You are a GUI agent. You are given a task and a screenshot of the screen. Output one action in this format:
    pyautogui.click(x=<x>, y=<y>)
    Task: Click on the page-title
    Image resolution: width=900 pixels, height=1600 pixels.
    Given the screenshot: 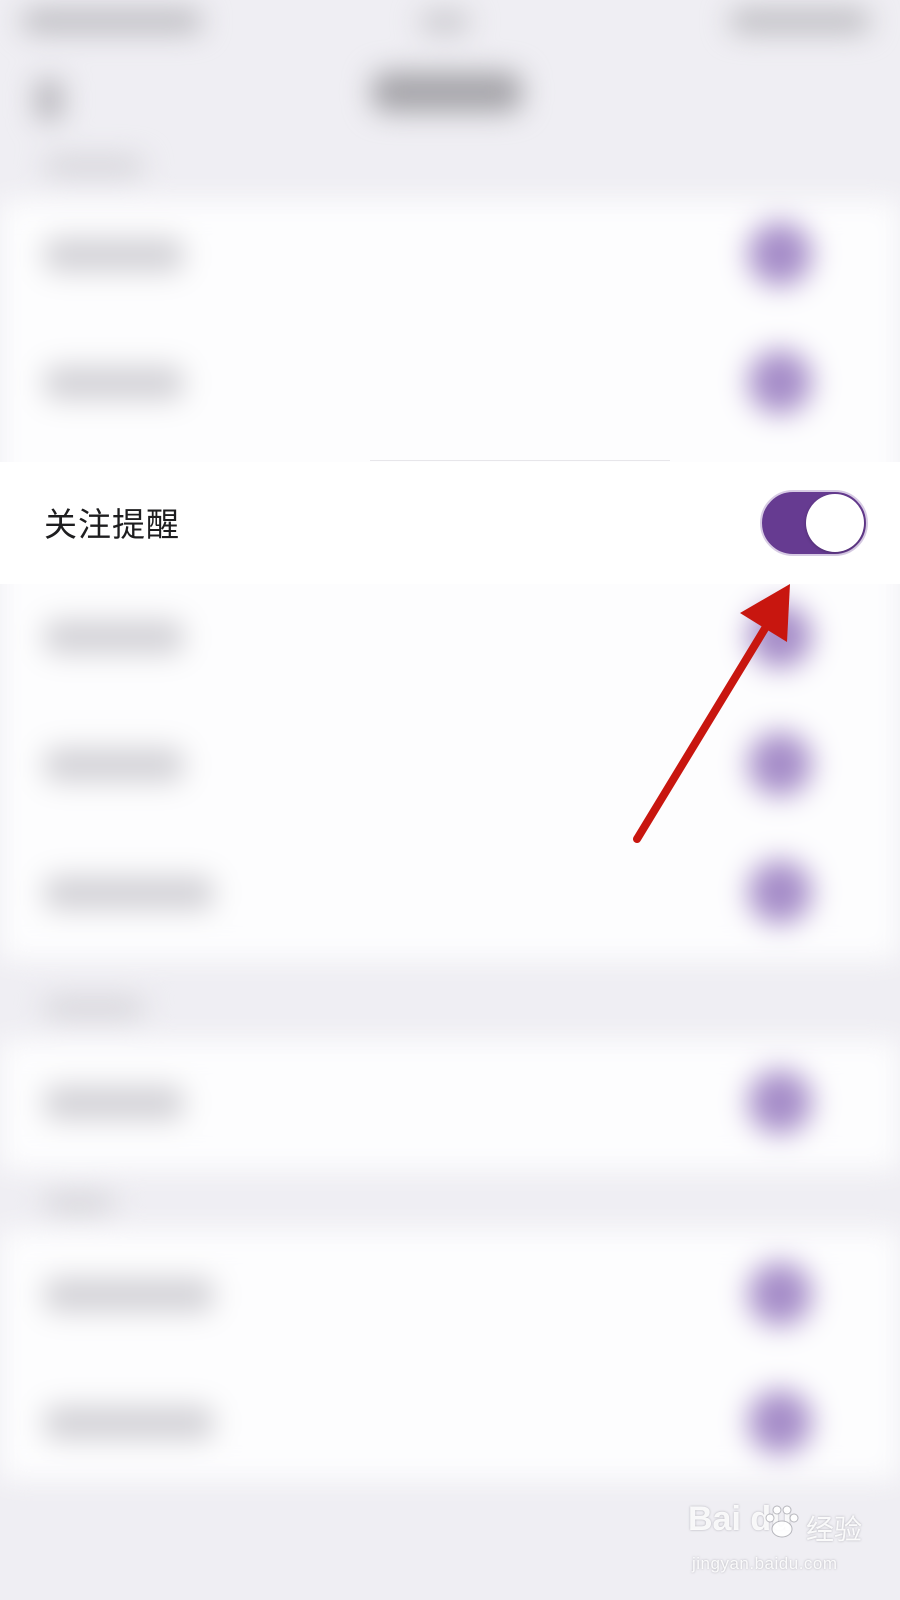 What is the action you would take?
    pyautogui.click(x=447, y=92)
    